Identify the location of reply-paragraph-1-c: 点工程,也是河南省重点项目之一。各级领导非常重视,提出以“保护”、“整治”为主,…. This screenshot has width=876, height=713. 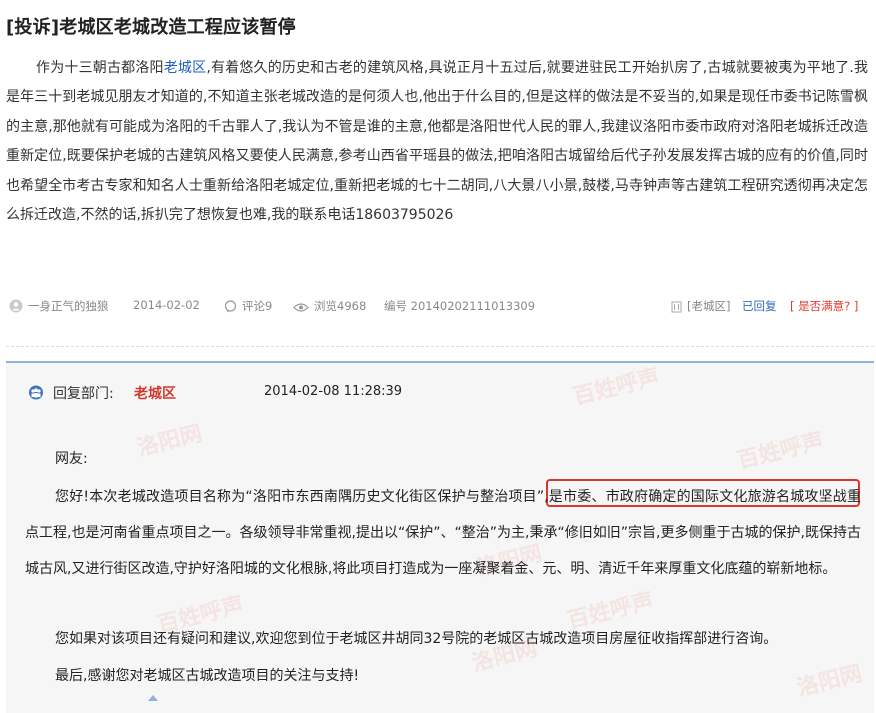
(443, 551).